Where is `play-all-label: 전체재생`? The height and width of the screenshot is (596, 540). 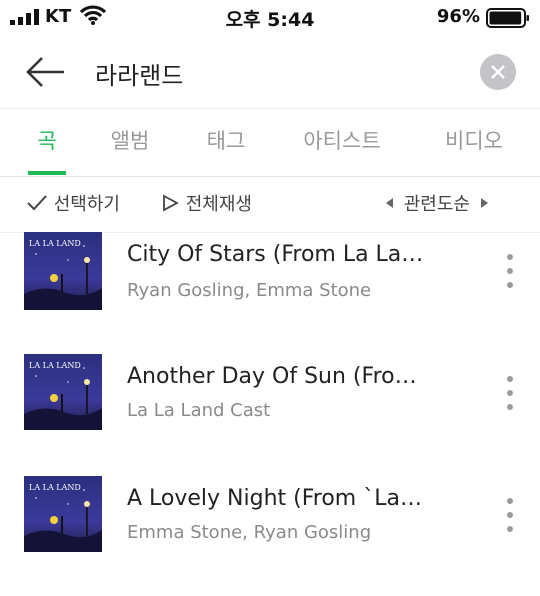 play-all-label: 전체재생 is located at coordinates (218, 204).